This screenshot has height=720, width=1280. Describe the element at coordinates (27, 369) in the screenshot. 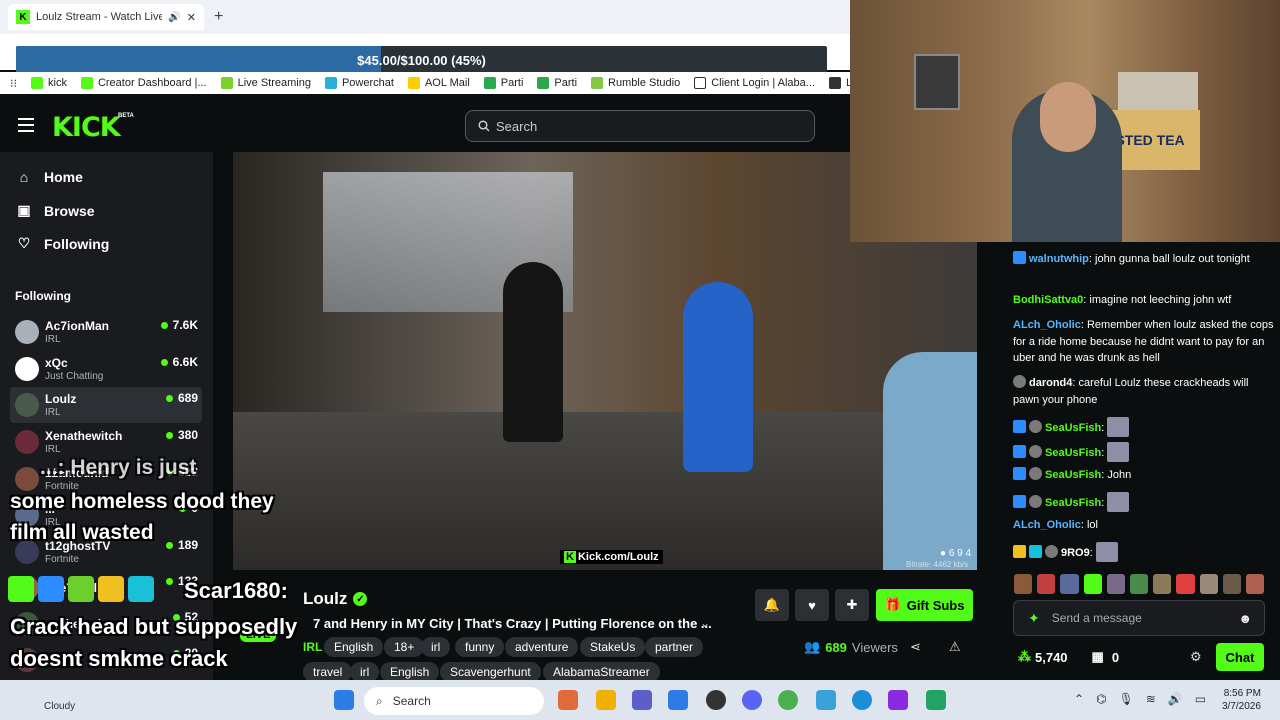

I see `avatar` at that location.